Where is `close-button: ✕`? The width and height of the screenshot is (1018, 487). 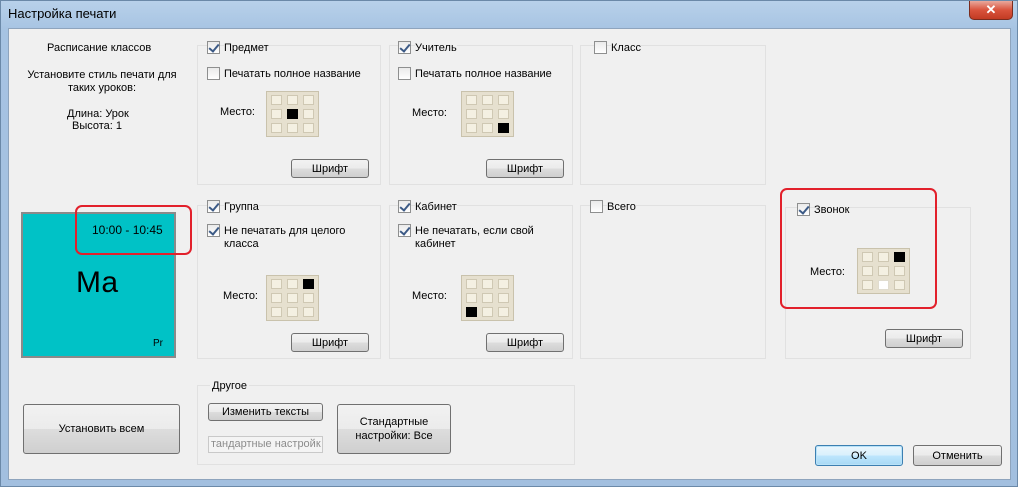 close-button: ✕ is located at coordinates (991, 10).